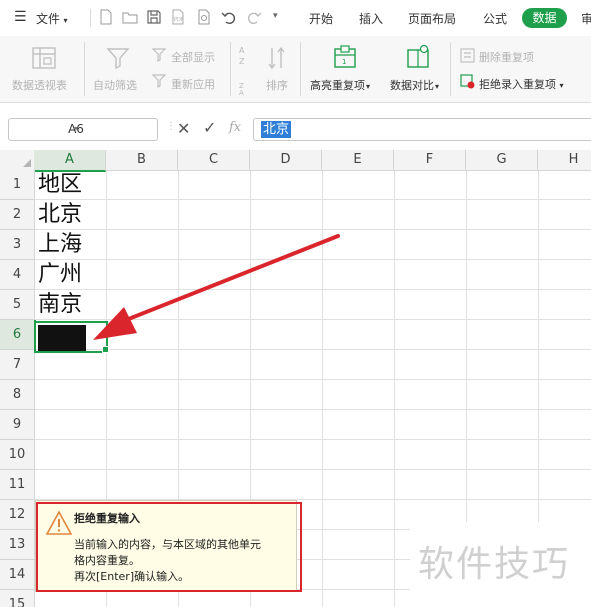  What do you see at coordinates (371, 18) in the screenshot?
I see `tab-insert: 插入` at bounding box center [371, 18].